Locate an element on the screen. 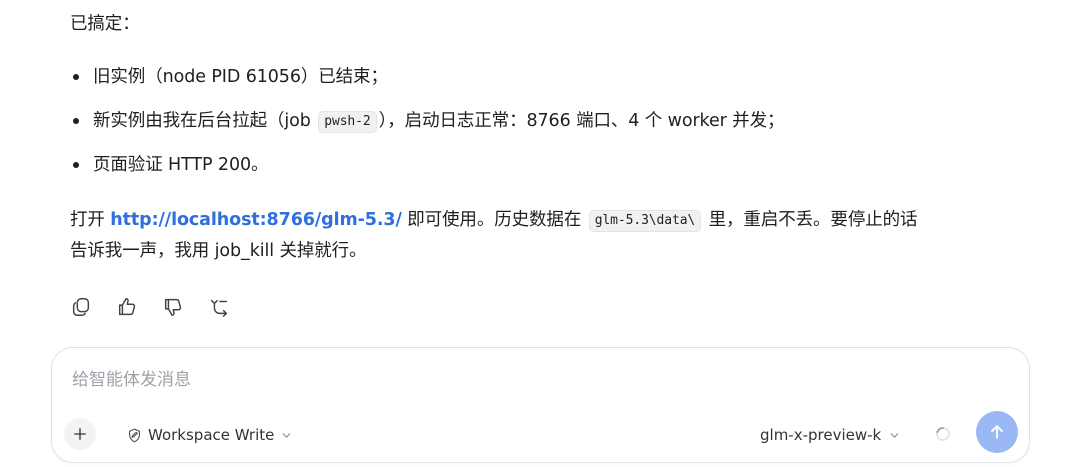 This screenshot has width=1080, height=467. list-item-text: 旧实例（node PID 61056）已结束； is located at coordinates (240, 77).